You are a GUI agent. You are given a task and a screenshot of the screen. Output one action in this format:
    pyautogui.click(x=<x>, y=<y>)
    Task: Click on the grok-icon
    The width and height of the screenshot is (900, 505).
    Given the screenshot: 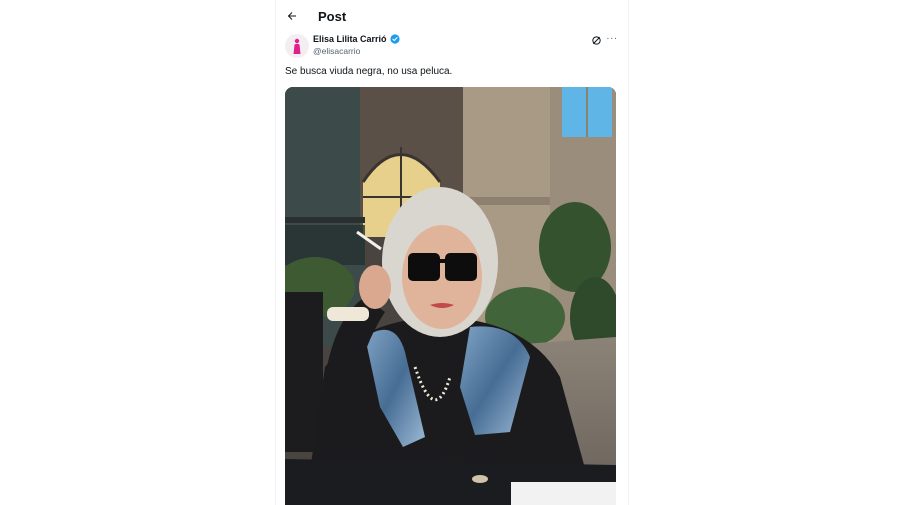 What is the action you would take?
    pyautogui.click(x=596, y=40)
    